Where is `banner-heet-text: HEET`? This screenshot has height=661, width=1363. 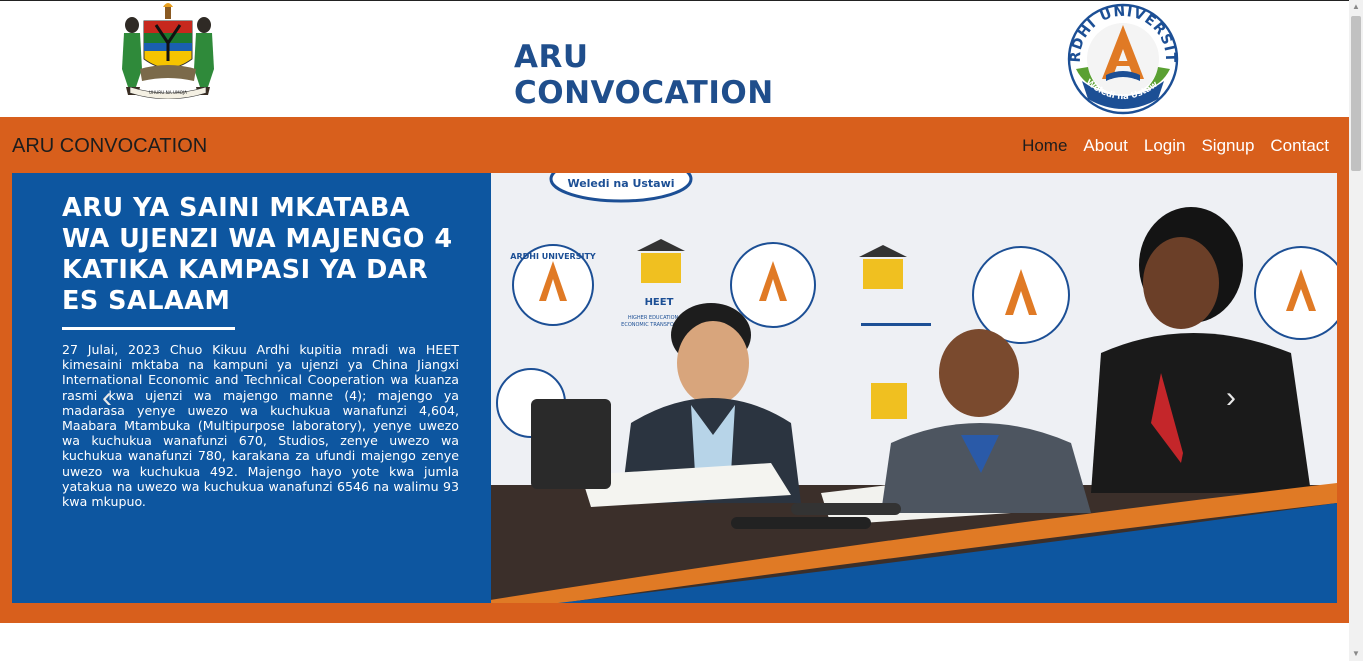 banner-heet-text: HEET is located at coordinates (659, 302).